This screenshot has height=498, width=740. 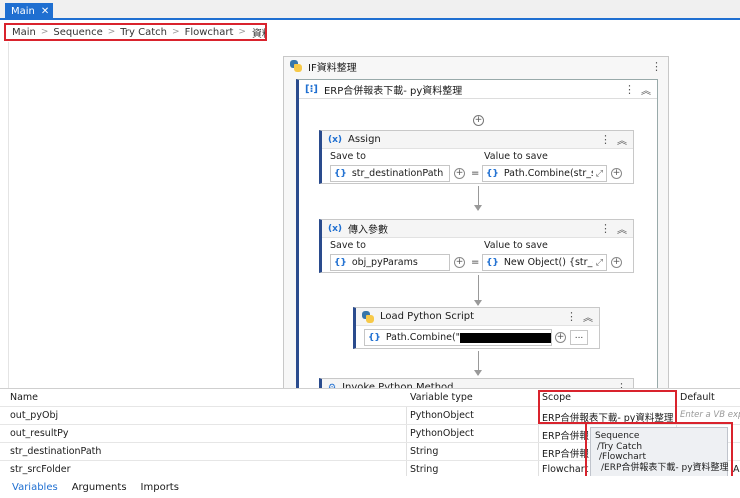 What do you see at coordinates (364, 139) in the screenshot?
I see `assign-title: Assign` at bounding box center [364, 139].